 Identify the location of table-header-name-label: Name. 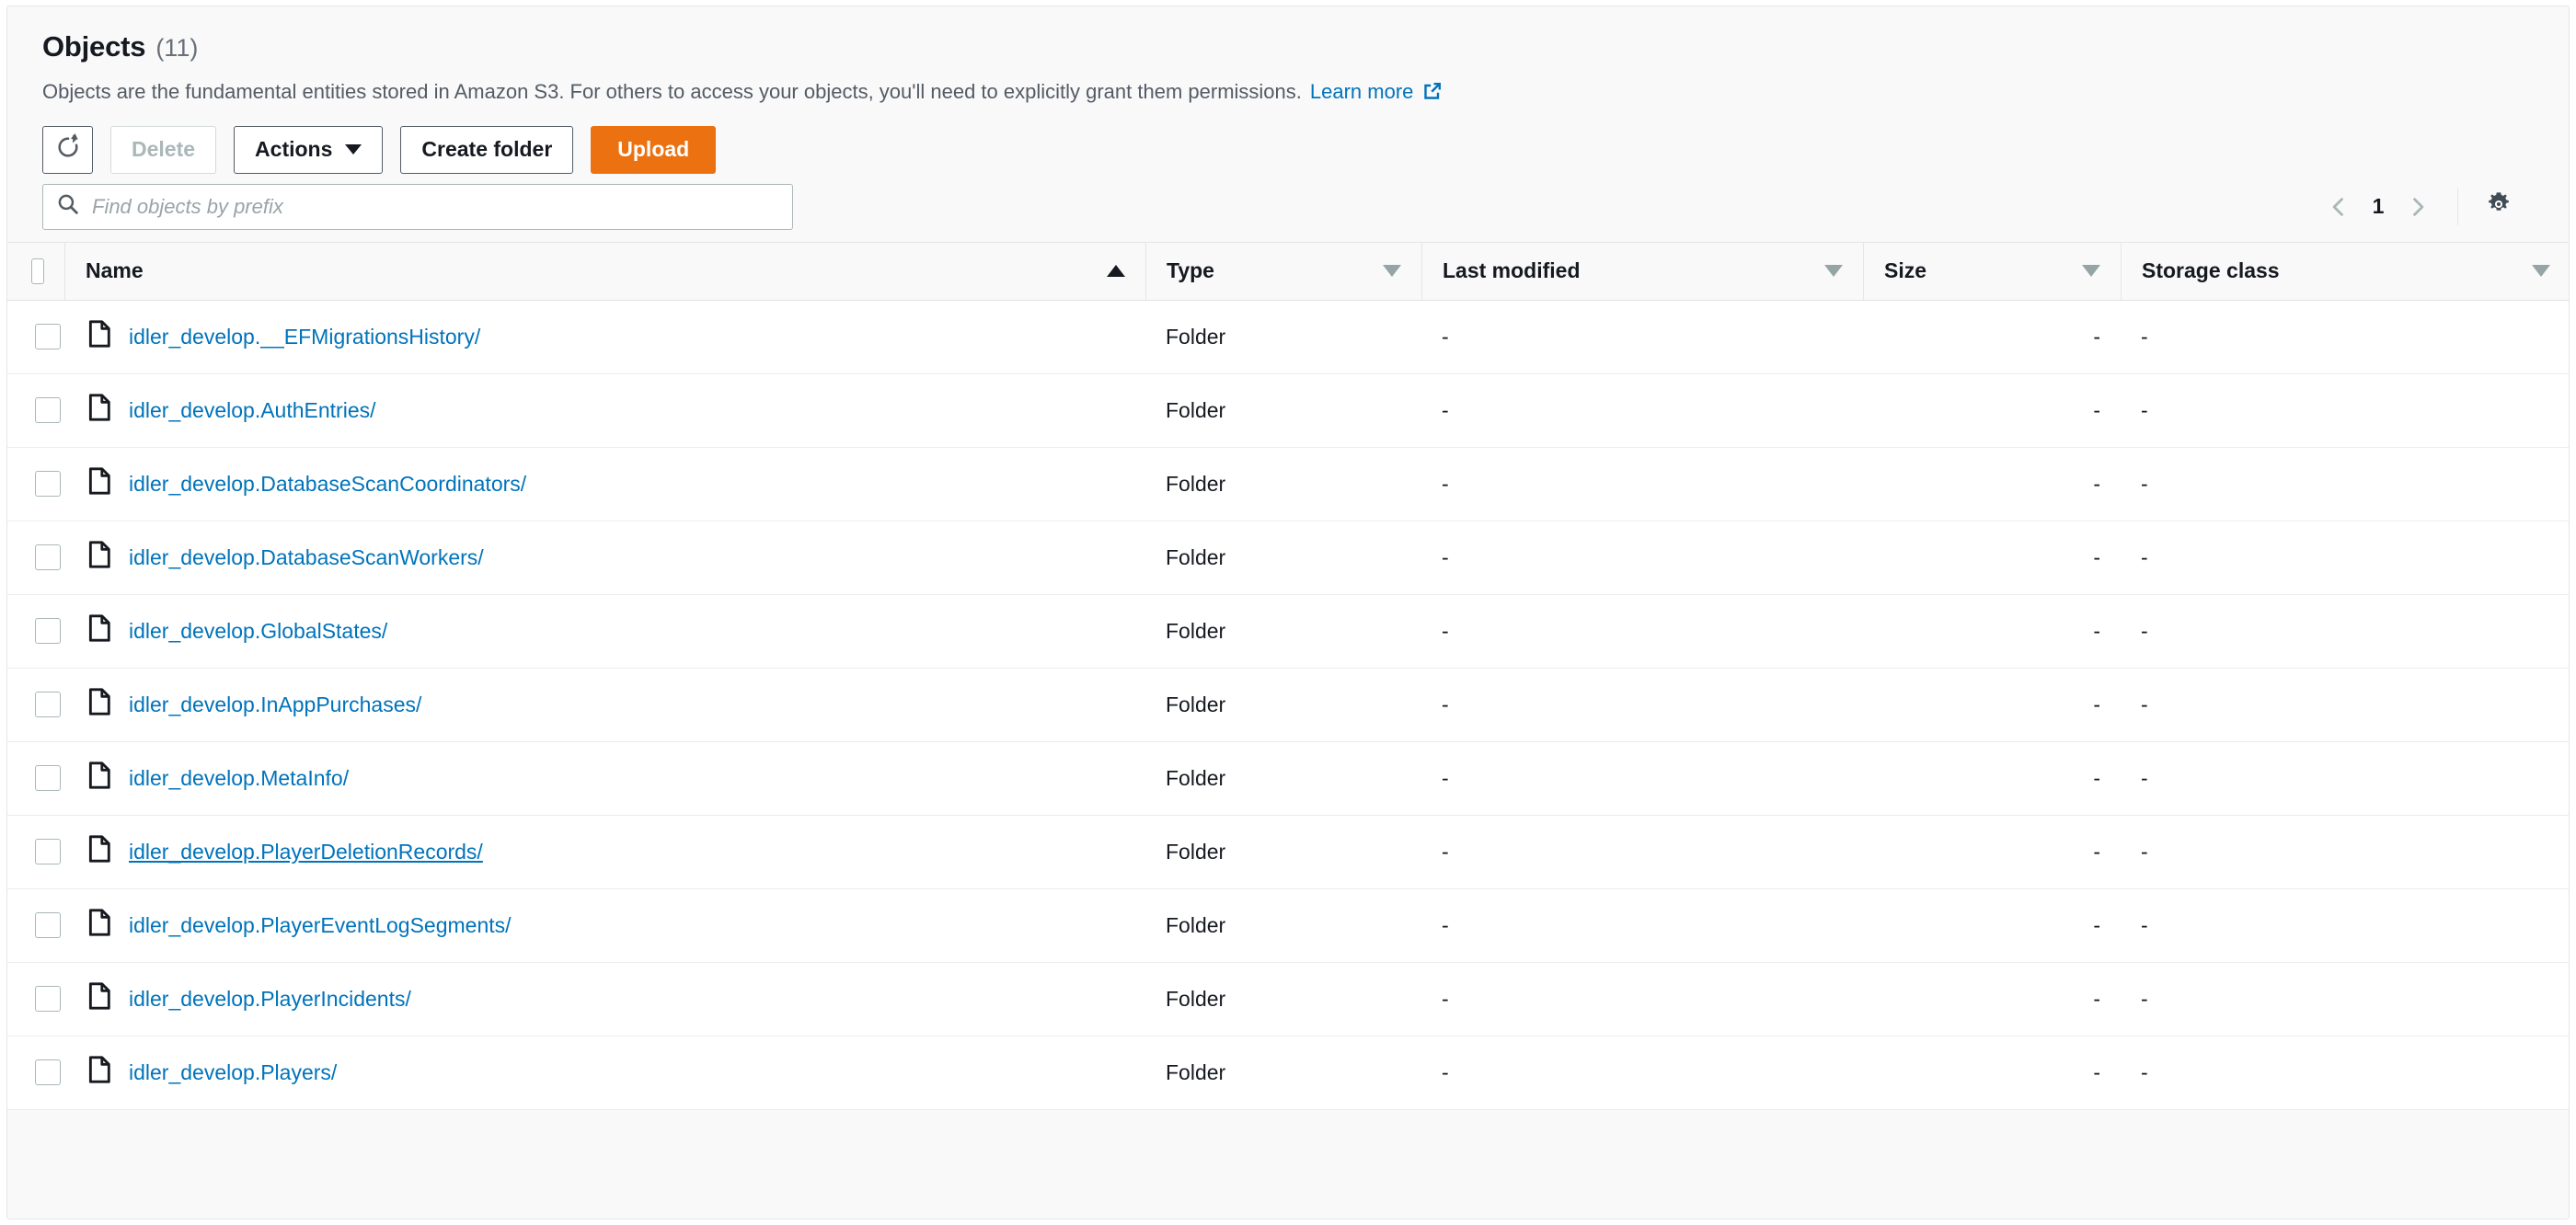
(115, 270).